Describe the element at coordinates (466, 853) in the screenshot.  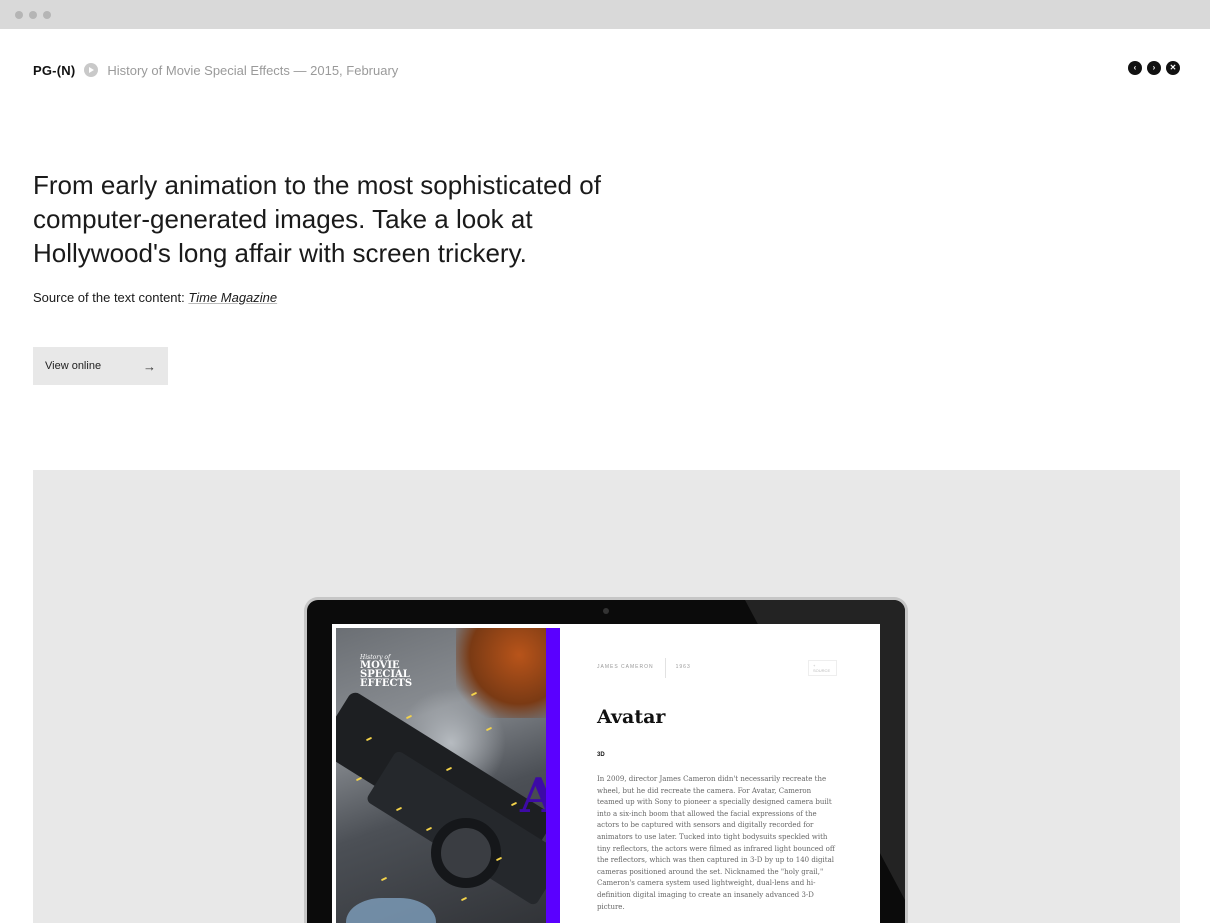
I see `artwork-drum` at that location.